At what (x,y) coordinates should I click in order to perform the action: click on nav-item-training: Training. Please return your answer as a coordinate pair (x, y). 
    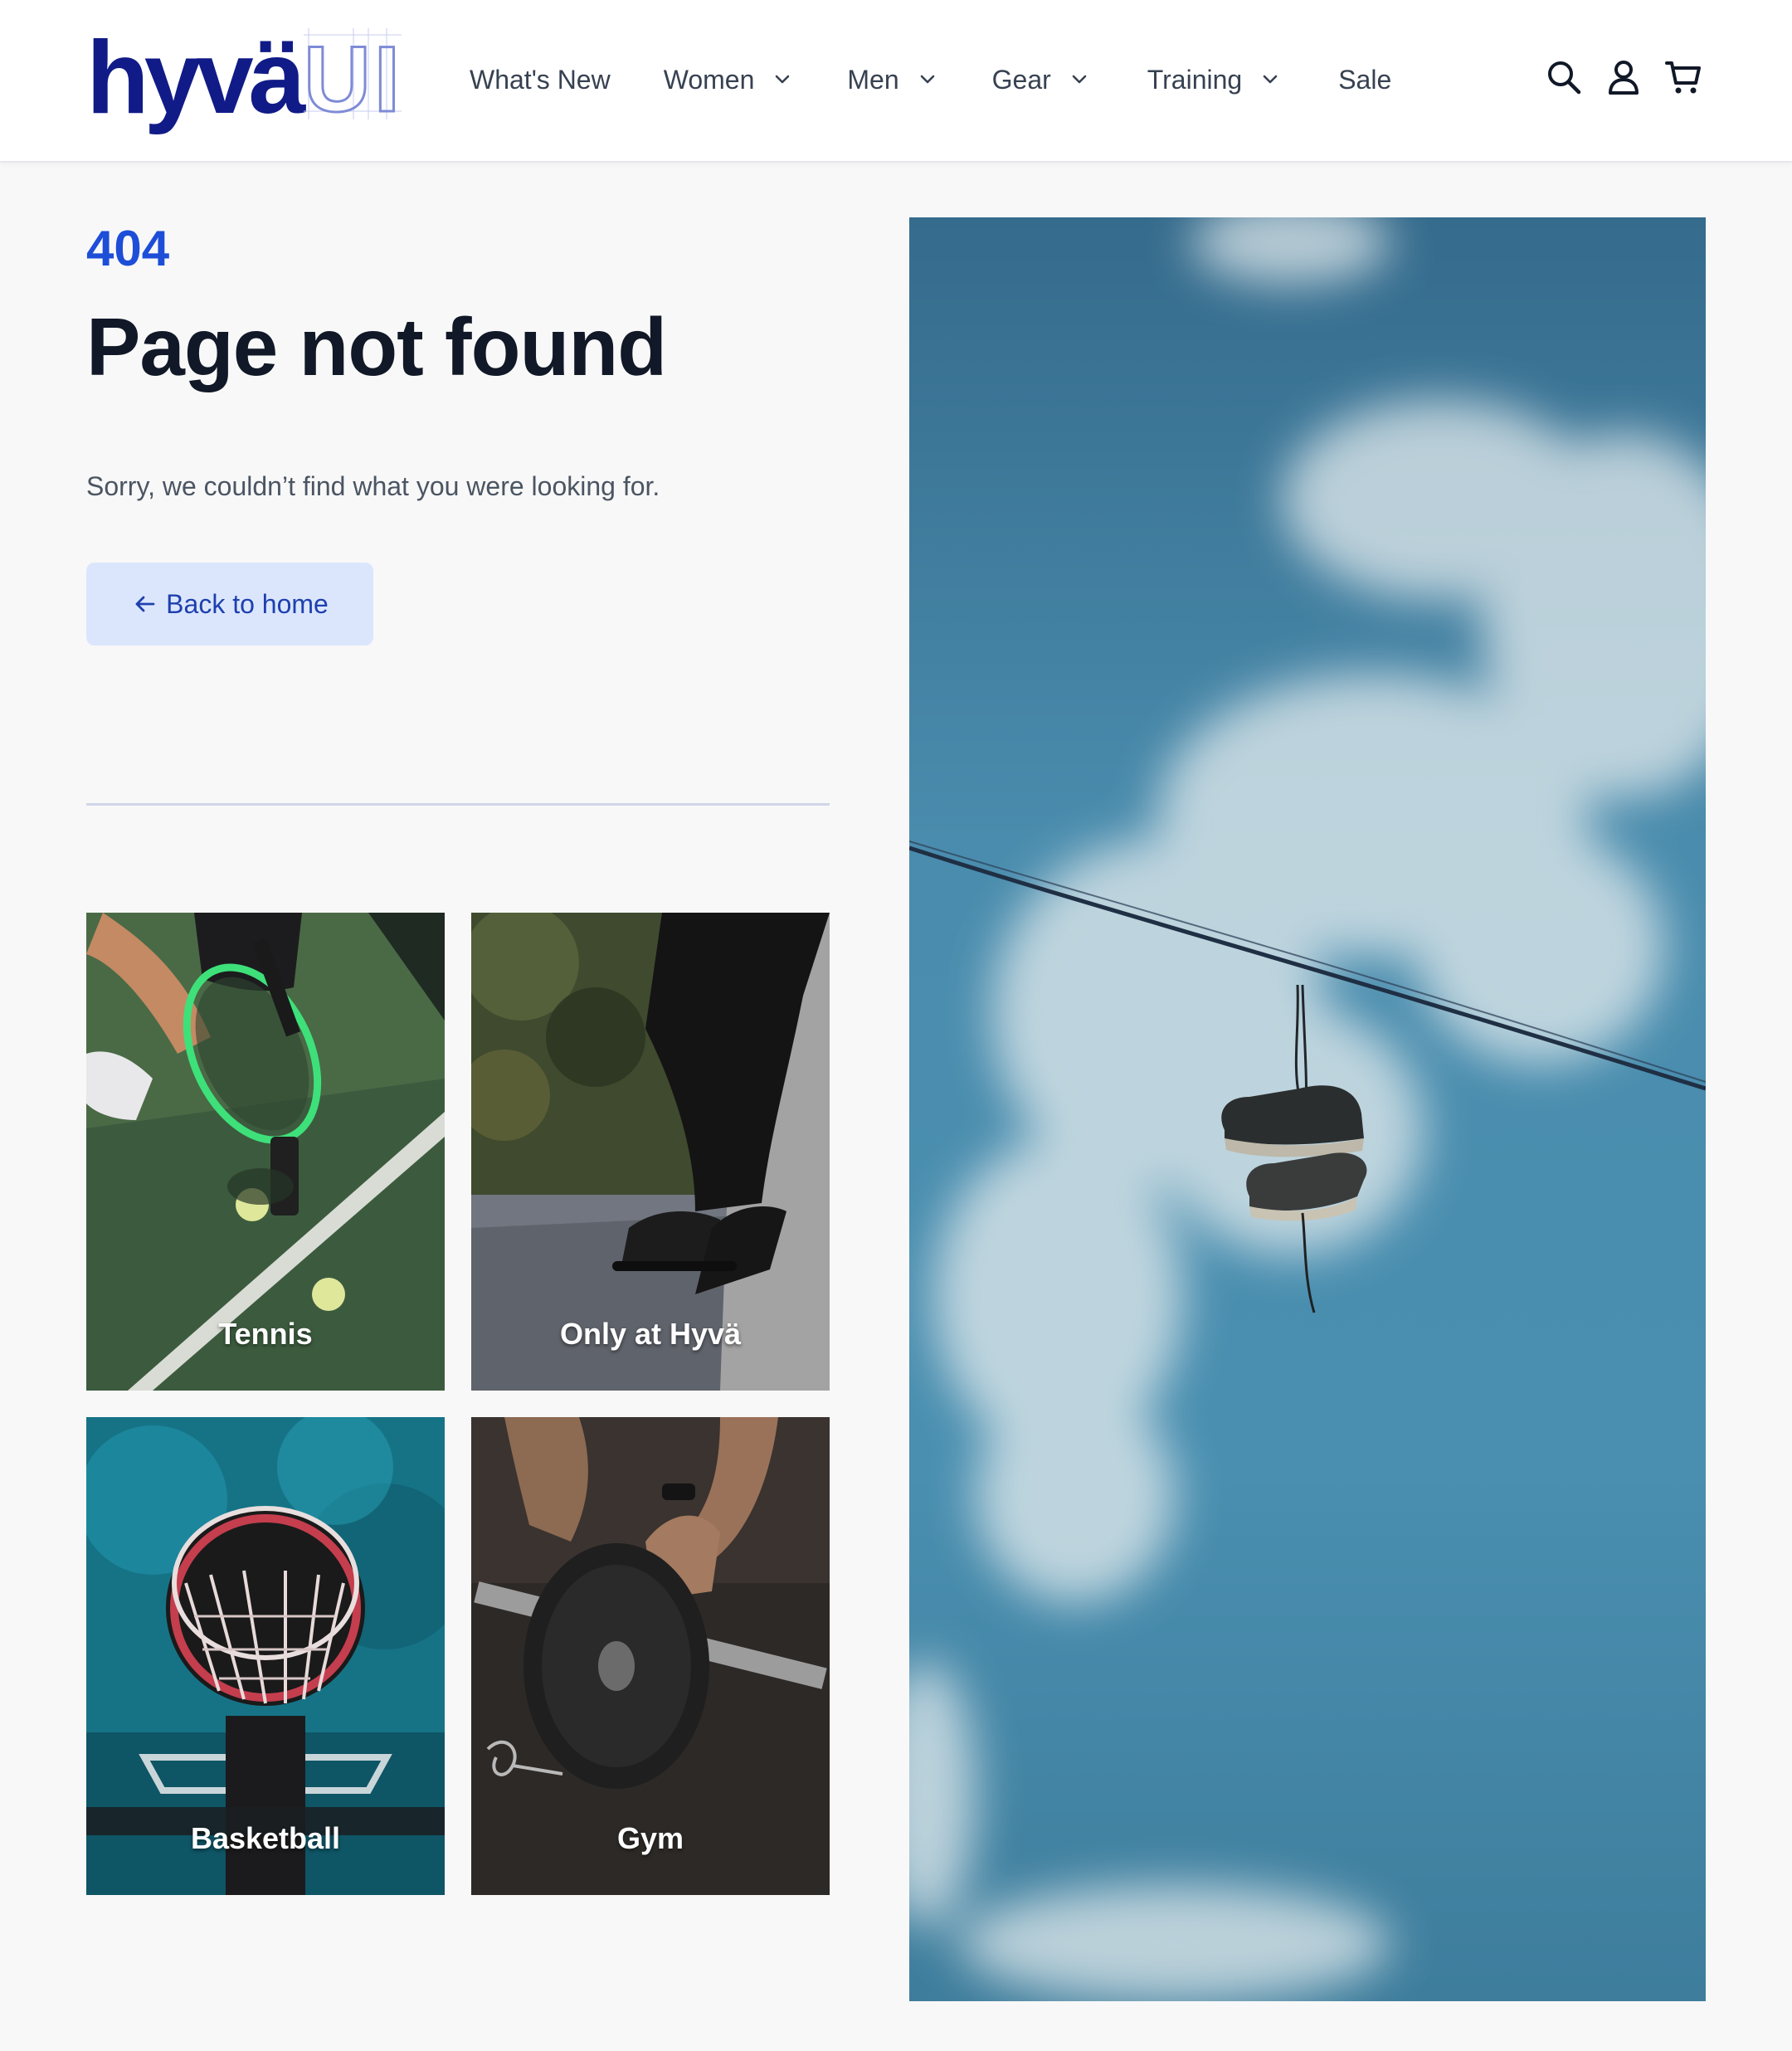
    Looking at the image, I should click on (1213, 80).